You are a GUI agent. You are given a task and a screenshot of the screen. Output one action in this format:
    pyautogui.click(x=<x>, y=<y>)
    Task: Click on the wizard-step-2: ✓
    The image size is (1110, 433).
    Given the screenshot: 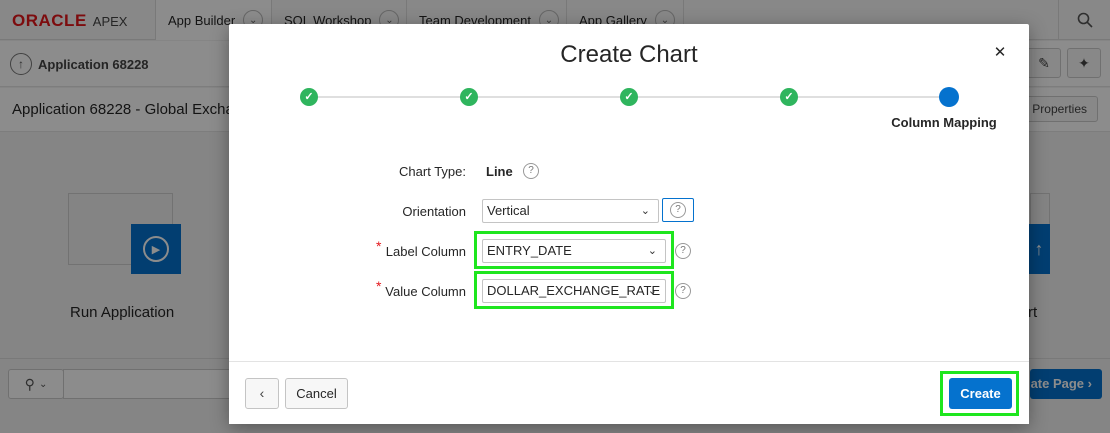 What is the action you would take?
    pyautogui.click(x=469, y=97)
    